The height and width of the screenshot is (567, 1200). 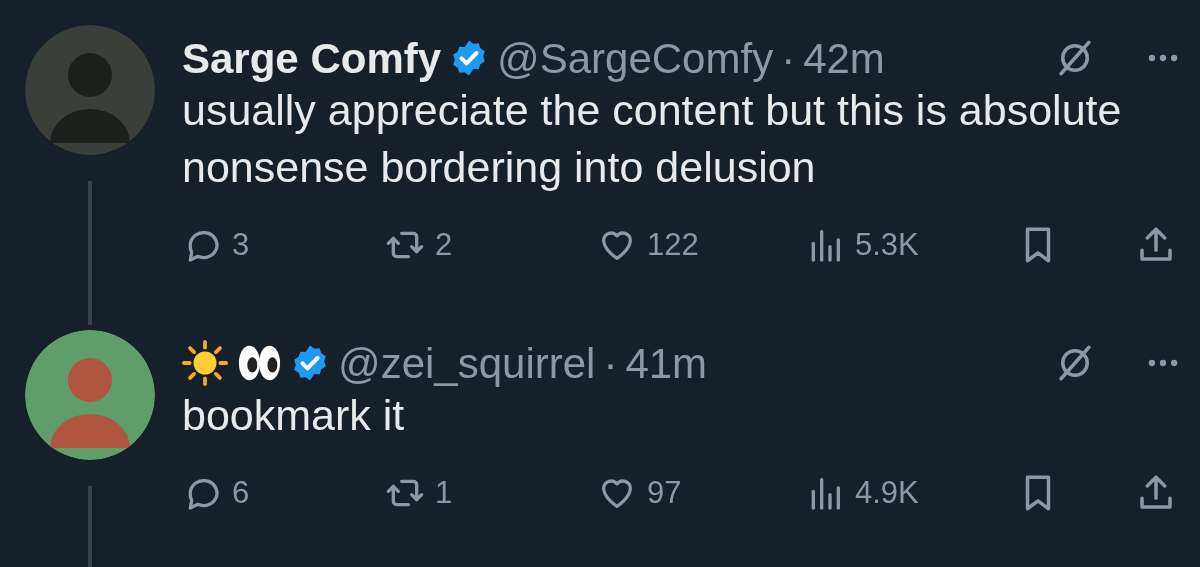 I want to click on like-count: 97, so click(x=664, y=492).